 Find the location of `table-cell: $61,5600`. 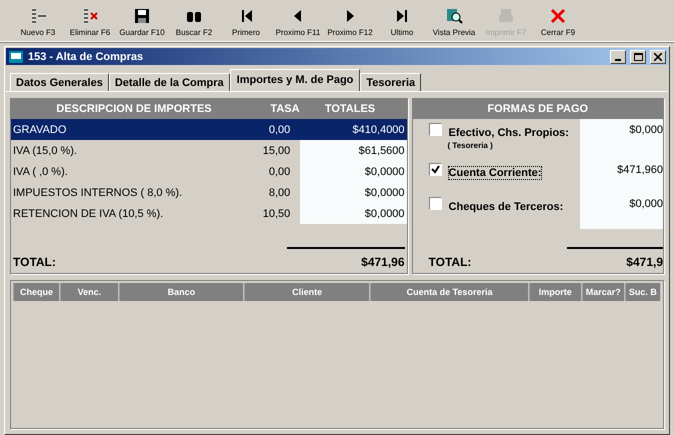

table-cell: $61,5600 is located at coordinates (353, 150).